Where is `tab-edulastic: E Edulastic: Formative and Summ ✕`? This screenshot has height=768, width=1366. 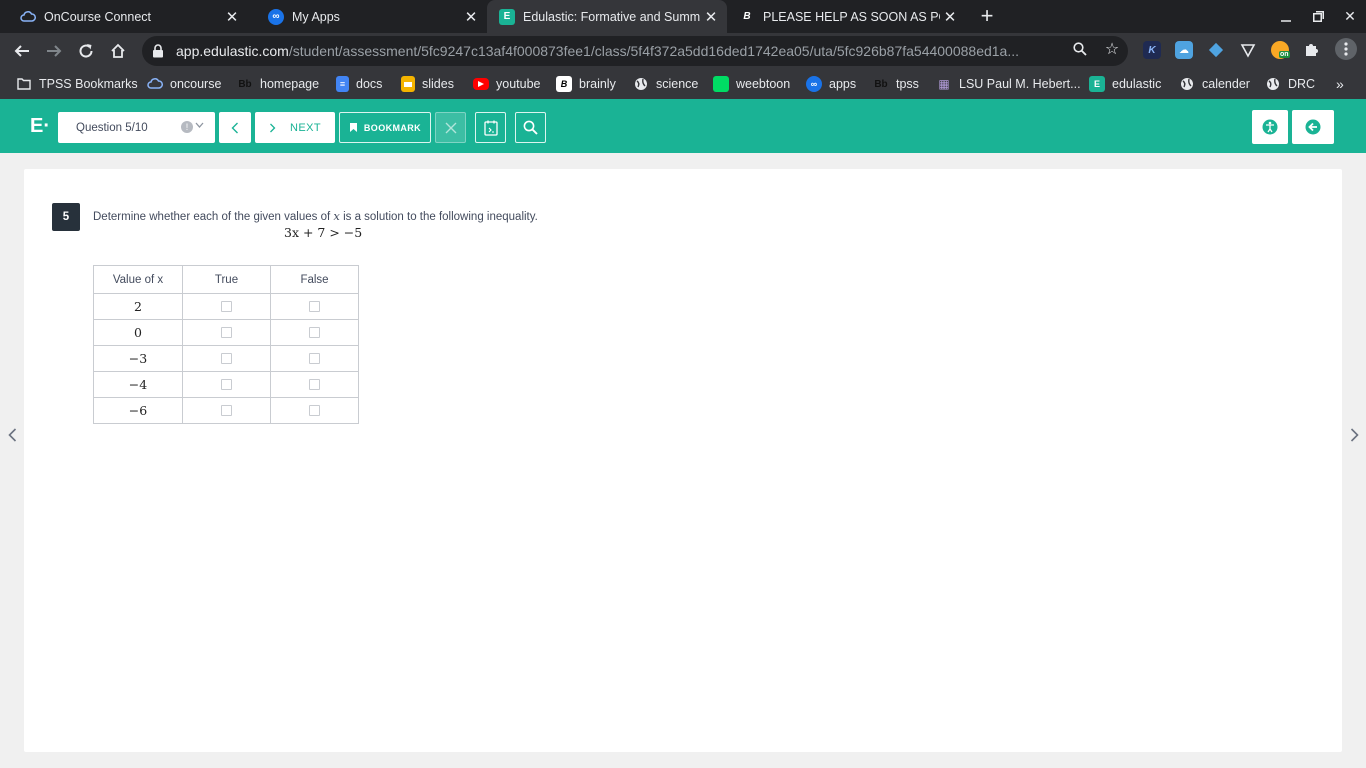
tab-edulastic: E Edulastic: Formative and Summ ✕ is located at coordinates (607, 16).